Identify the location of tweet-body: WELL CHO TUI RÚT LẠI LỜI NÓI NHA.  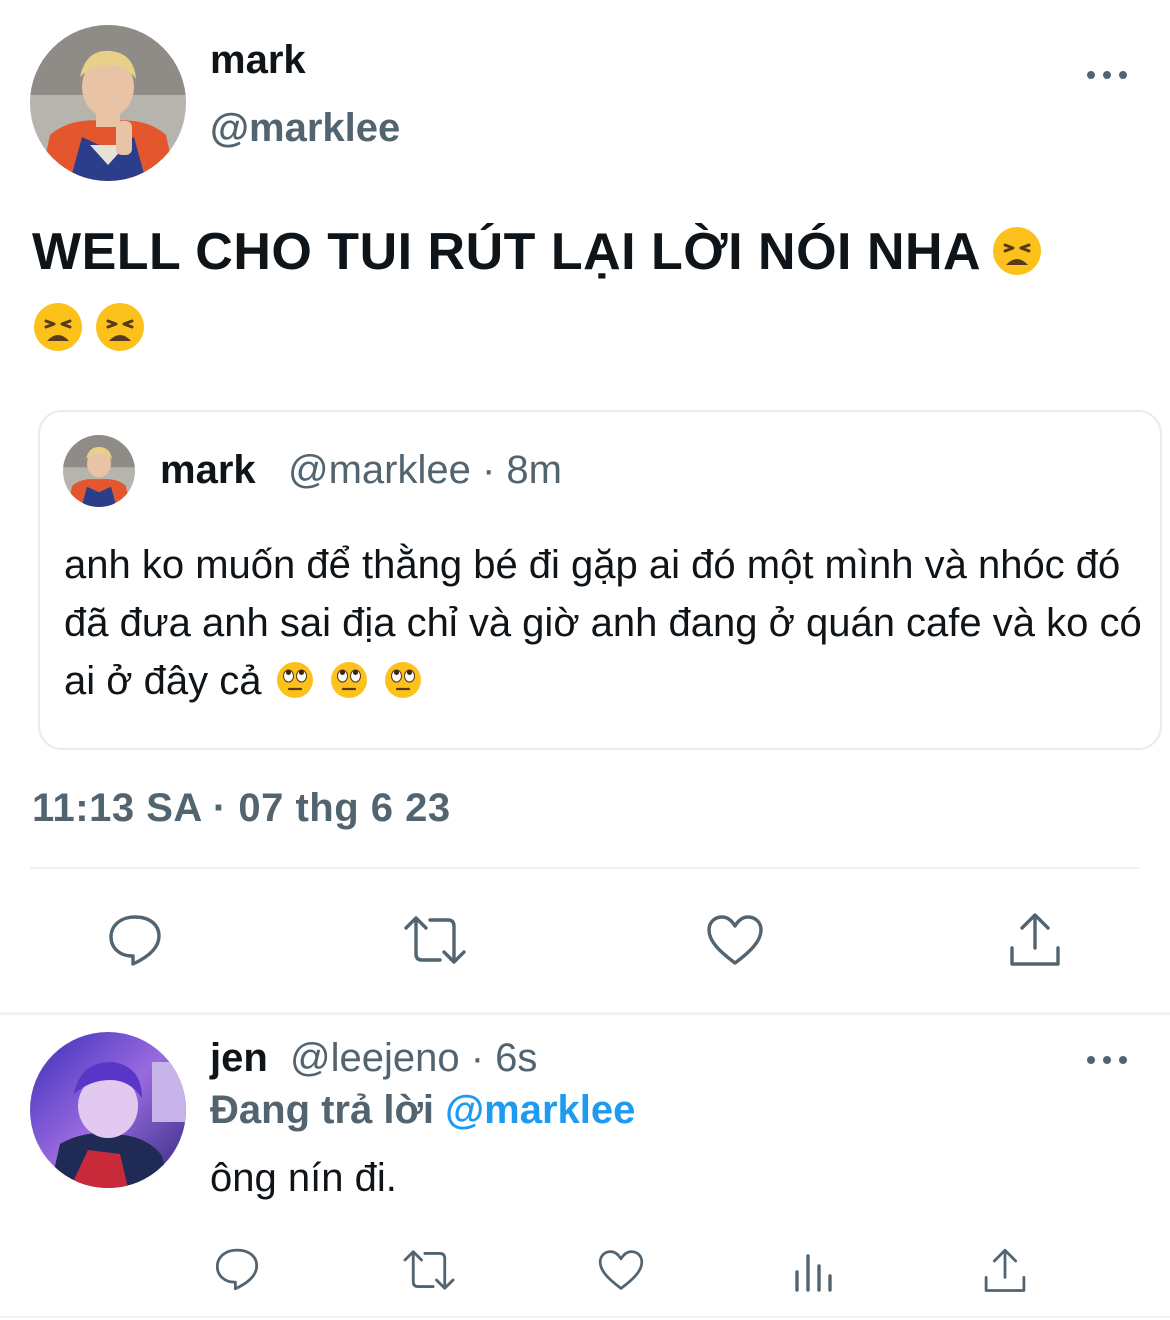
(507, 252).